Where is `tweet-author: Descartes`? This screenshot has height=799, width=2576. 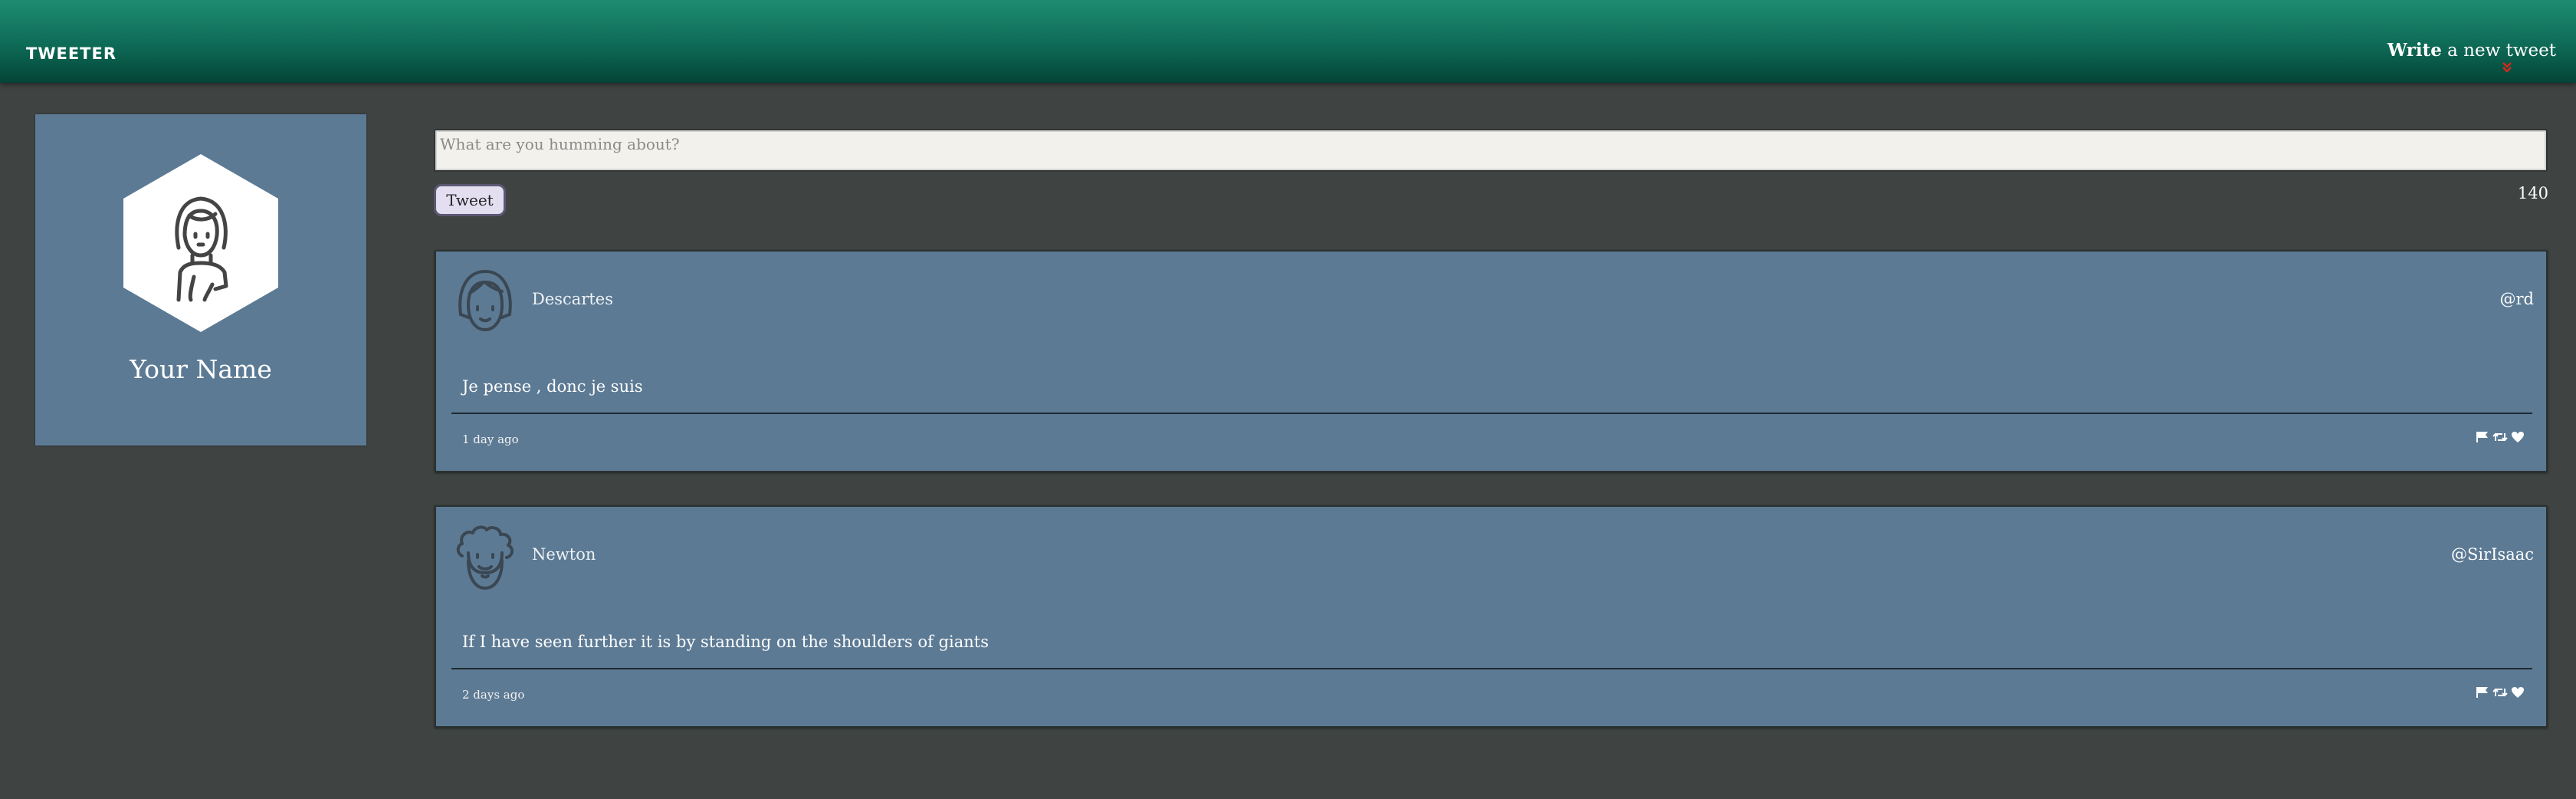 tweet-author: Descartes is located at coordinates (572, 299).